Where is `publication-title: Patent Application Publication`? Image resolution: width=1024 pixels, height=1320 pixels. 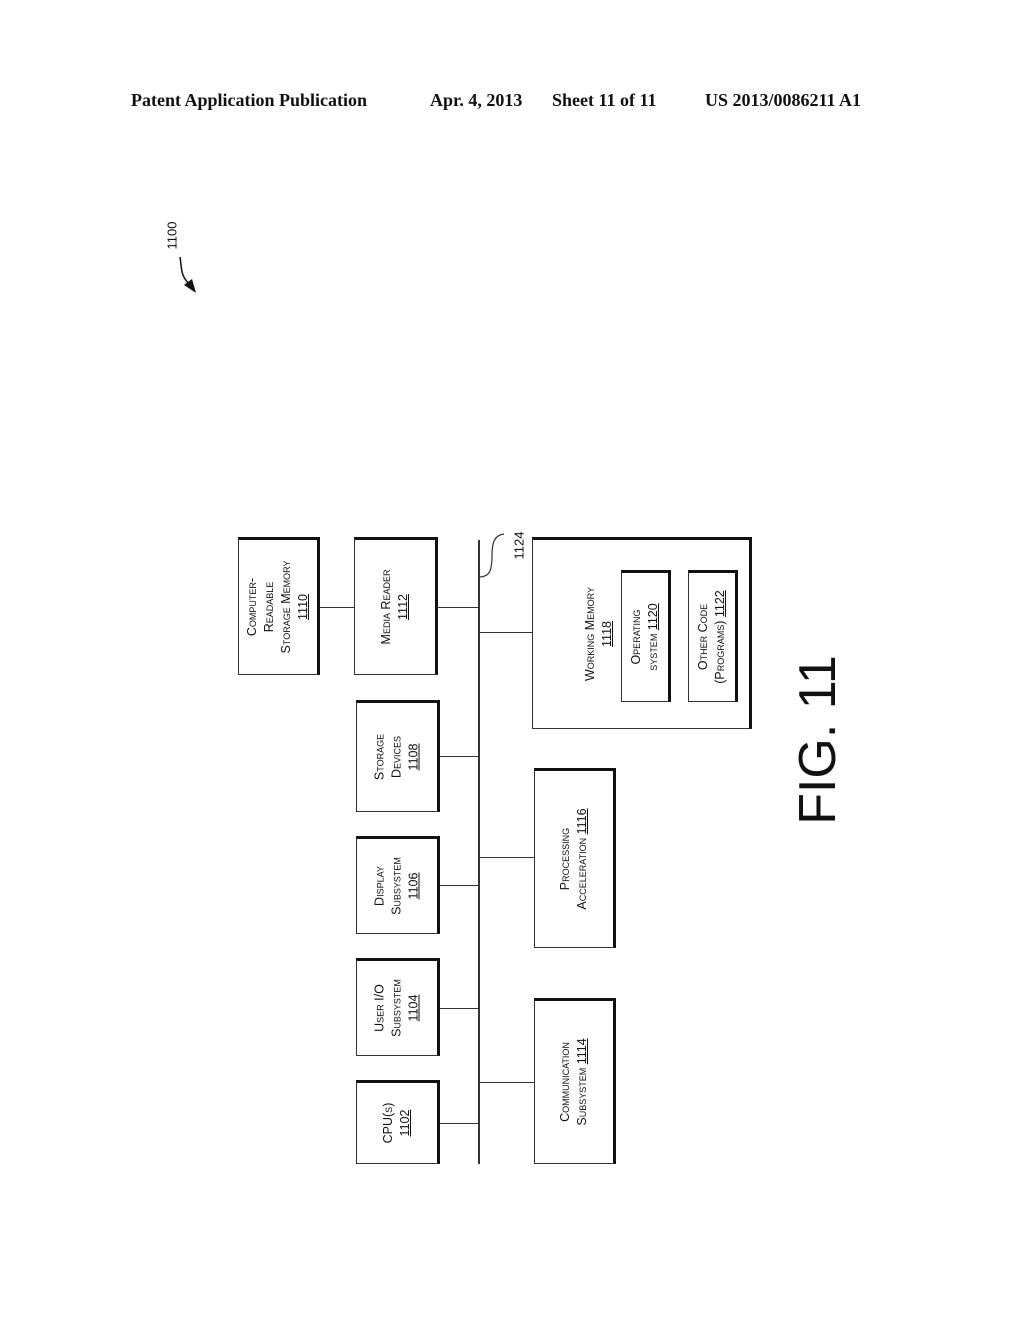 publication-title: Patent Application Publication is located at coordinates (249, 100).